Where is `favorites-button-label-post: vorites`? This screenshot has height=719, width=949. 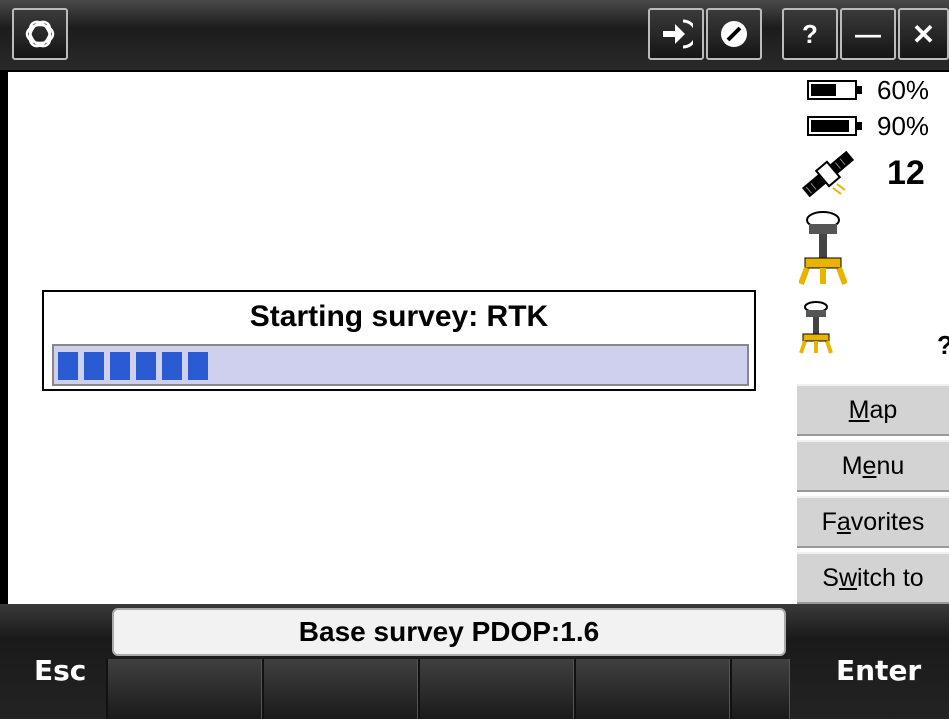
favorites-button-label-post: vorites is located at coordinates (887, 521).